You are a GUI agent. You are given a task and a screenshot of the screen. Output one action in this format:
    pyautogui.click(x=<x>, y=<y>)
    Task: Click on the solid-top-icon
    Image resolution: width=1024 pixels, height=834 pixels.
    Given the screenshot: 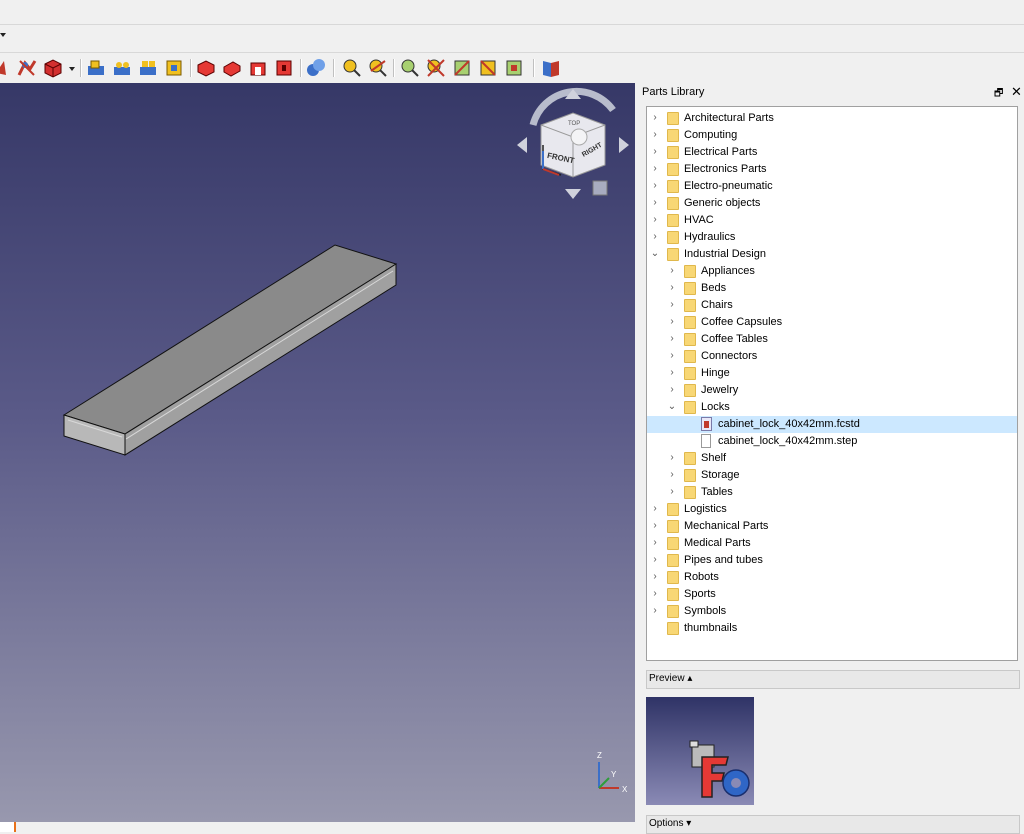 What is the action you would take?
    pyautogui.click(x=232, y=68)
    